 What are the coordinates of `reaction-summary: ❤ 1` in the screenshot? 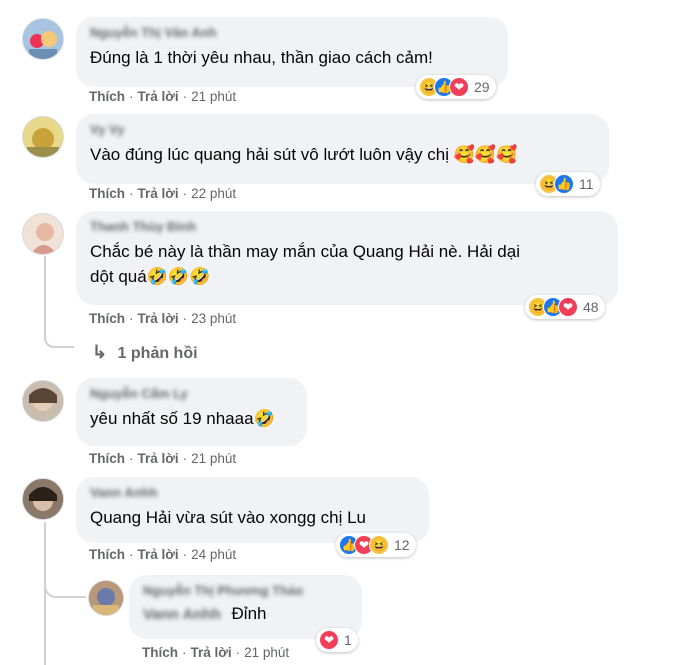 It's located at (337, 640).